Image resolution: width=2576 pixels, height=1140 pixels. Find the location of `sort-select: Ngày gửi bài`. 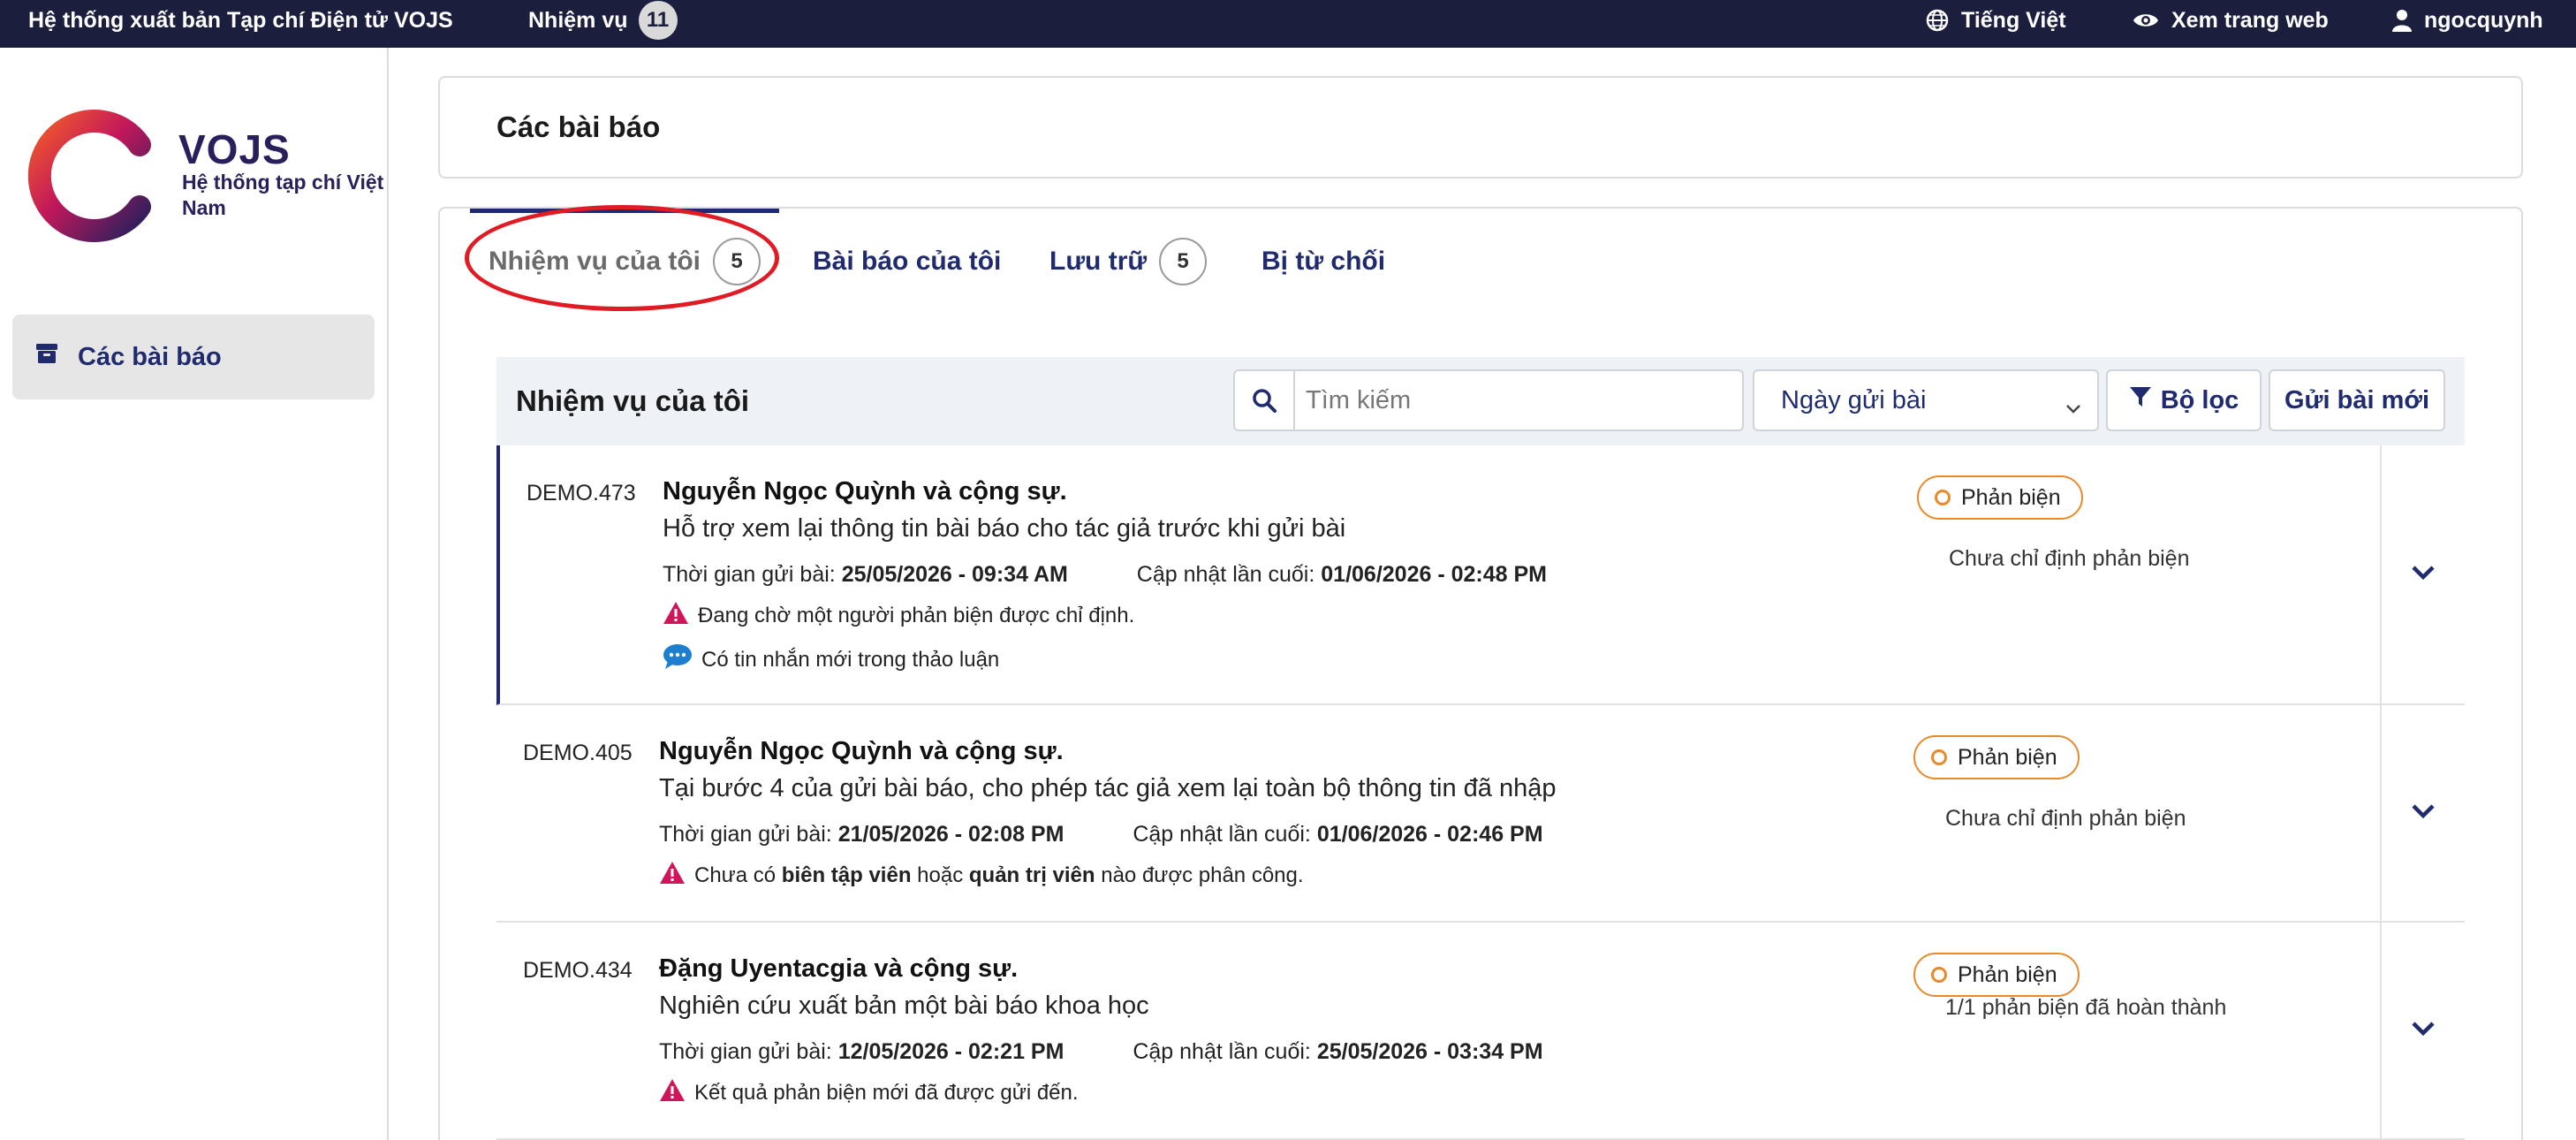

sort-select: Ngày gửi bài is located at coordinates (1926, 400).